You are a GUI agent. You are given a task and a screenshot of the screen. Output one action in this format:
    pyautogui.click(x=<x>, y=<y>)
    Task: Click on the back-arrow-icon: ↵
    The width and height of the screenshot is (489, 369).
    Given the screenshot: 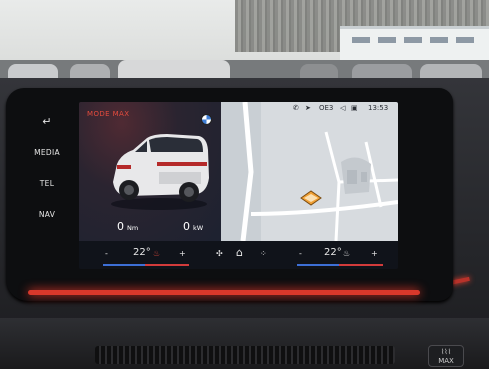 What is the action you would take?
    pyautogui.click(x=47, y=121)
    